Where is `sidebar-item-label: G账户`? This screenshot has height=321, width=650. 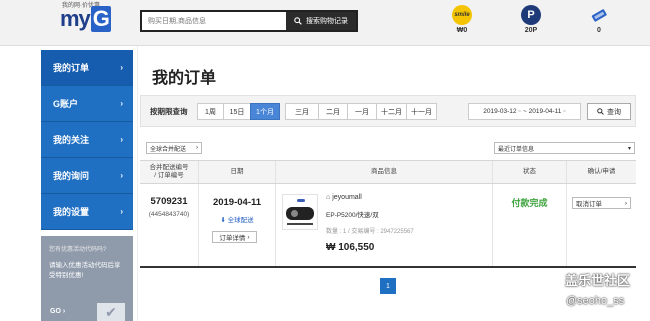 sidebar-item-label: G账户 is located at coordinates (66, 104).